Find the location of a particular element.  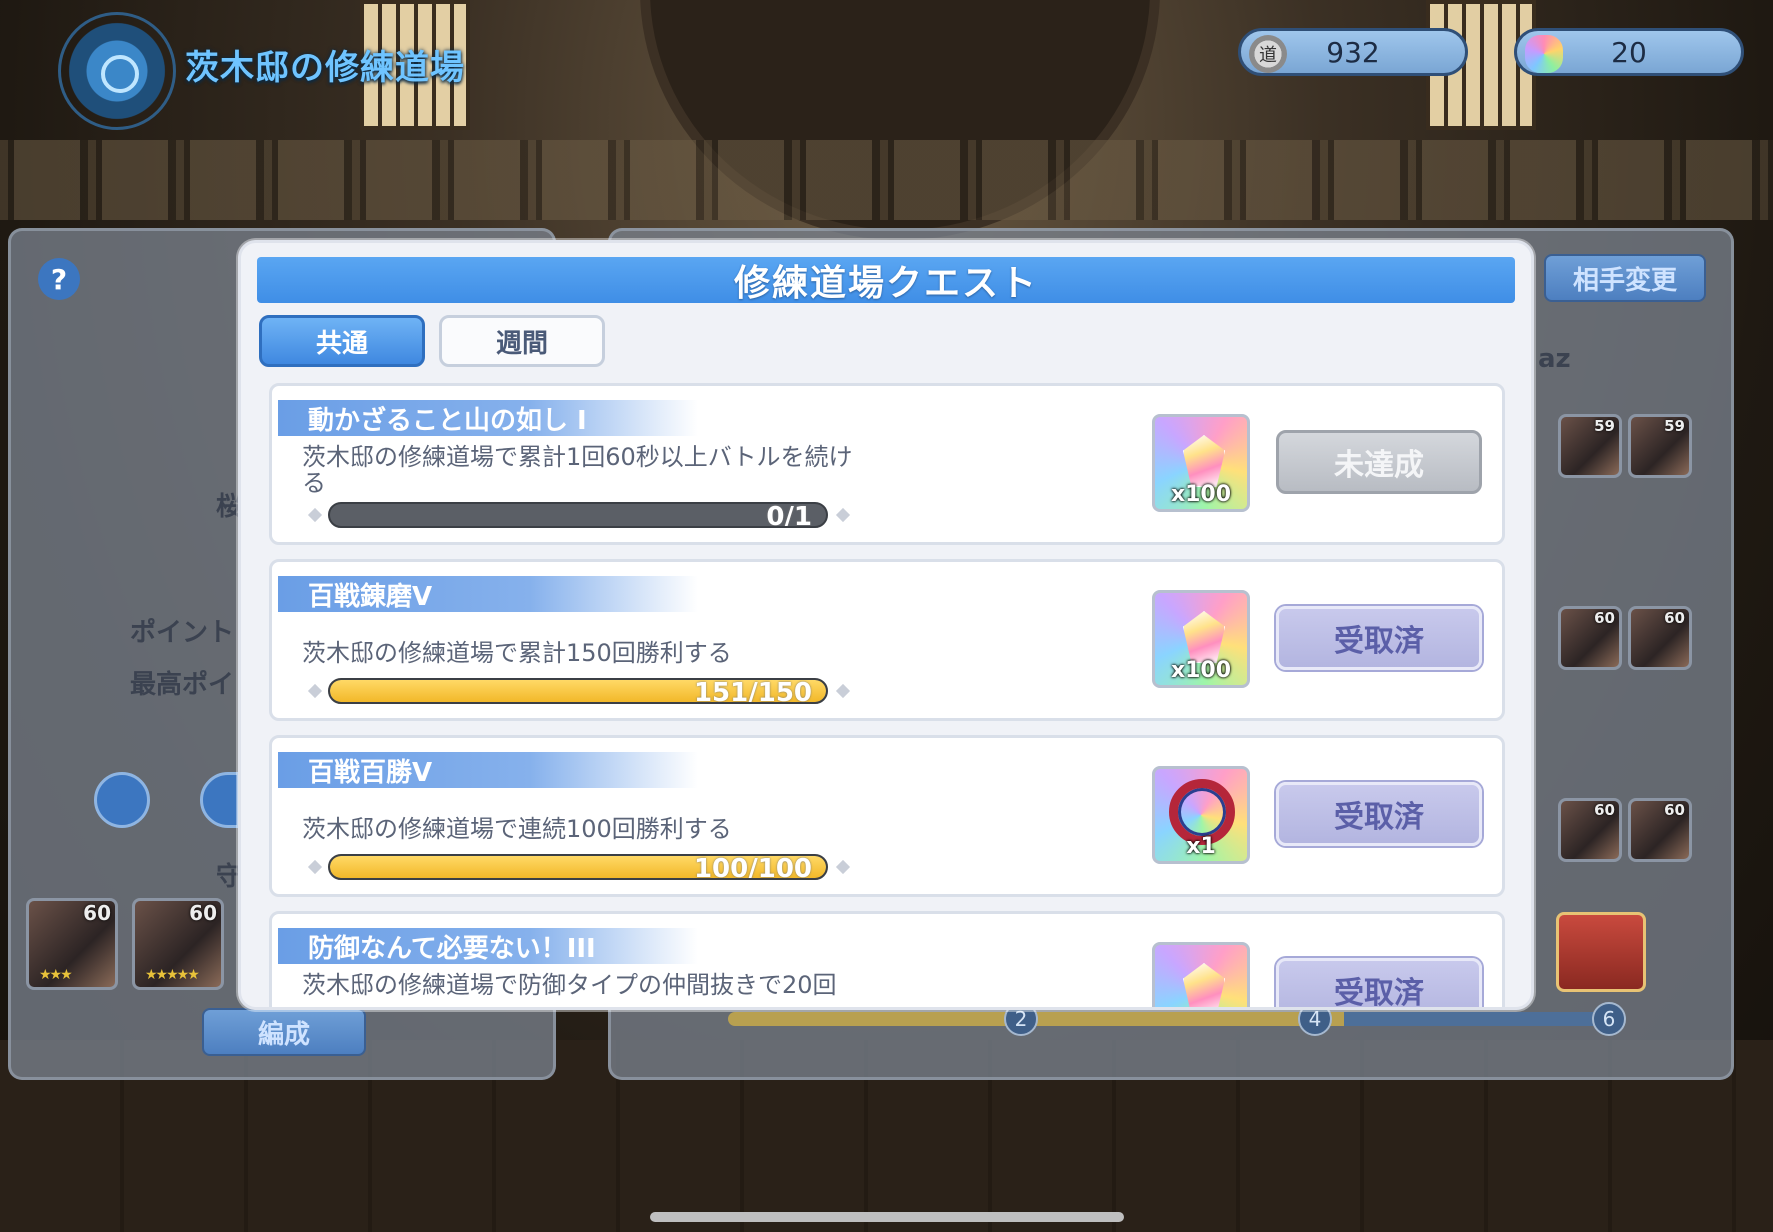

gem-value: 20 is located at coordinates (1629, 52).